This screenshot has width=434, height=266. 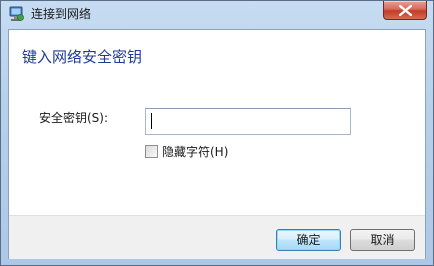 What do you see at coordinates (74, 118) in the screenshot?
I see `security-key-label: 安全密钥(S):` at bounding box center [74, 118].